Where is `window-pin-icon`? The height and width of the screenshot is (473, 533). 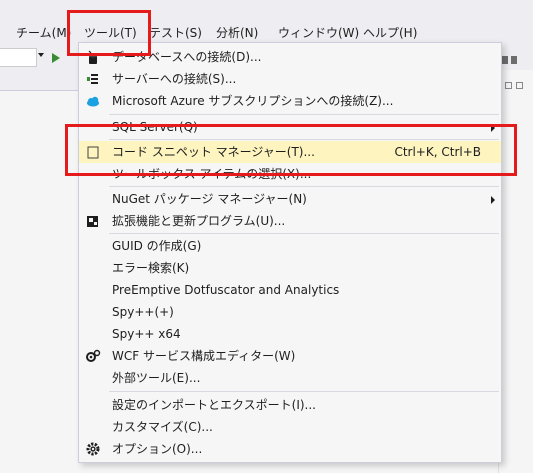 window-pin-icon is located at coordinates (508, 85).